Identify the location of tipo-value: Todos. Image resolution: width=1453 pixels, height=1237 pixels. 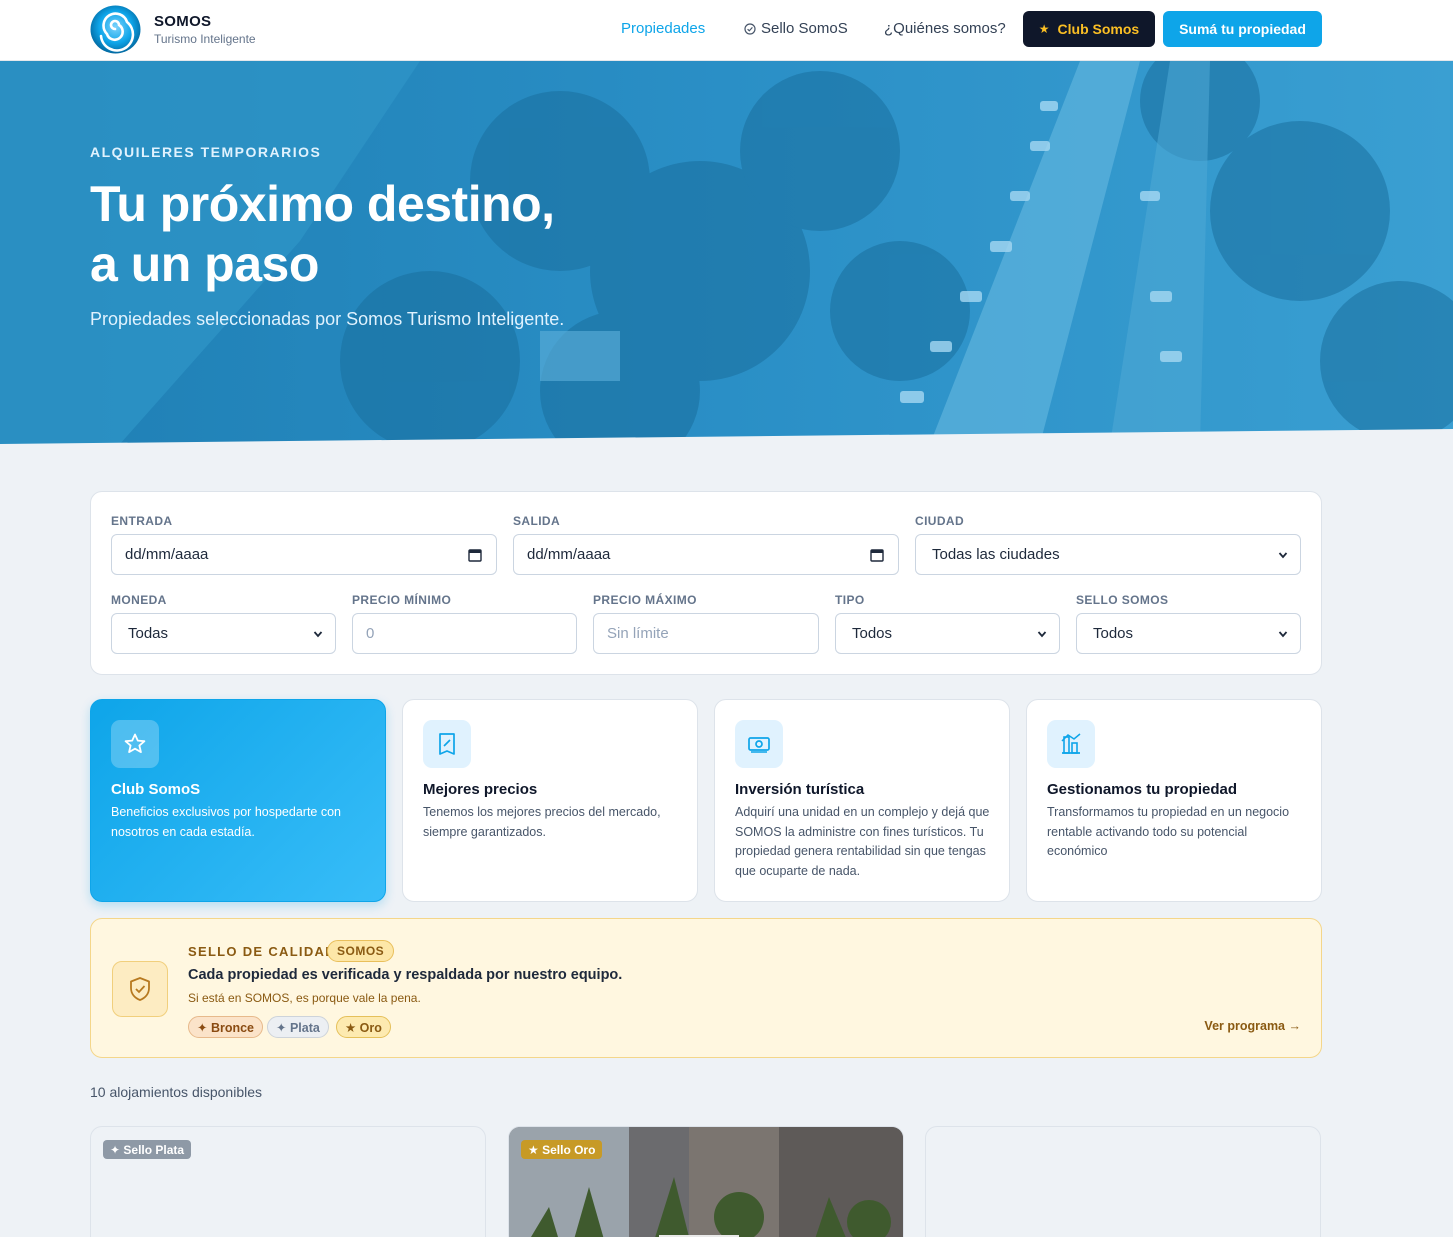
(872, 633).